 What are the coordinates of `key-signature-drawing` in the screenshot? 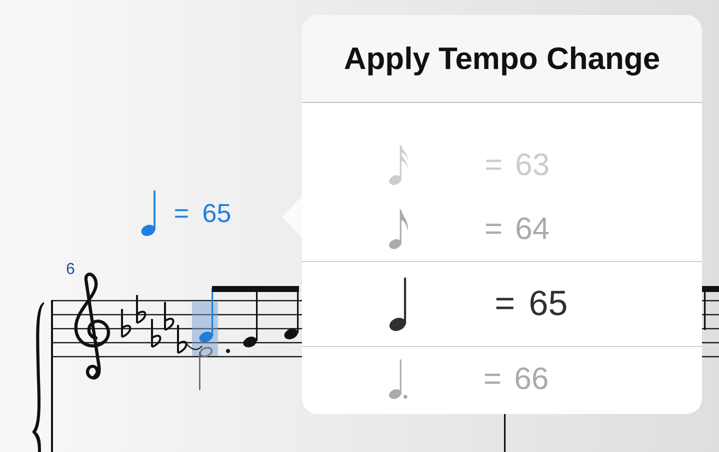 It's located at (154, 324).